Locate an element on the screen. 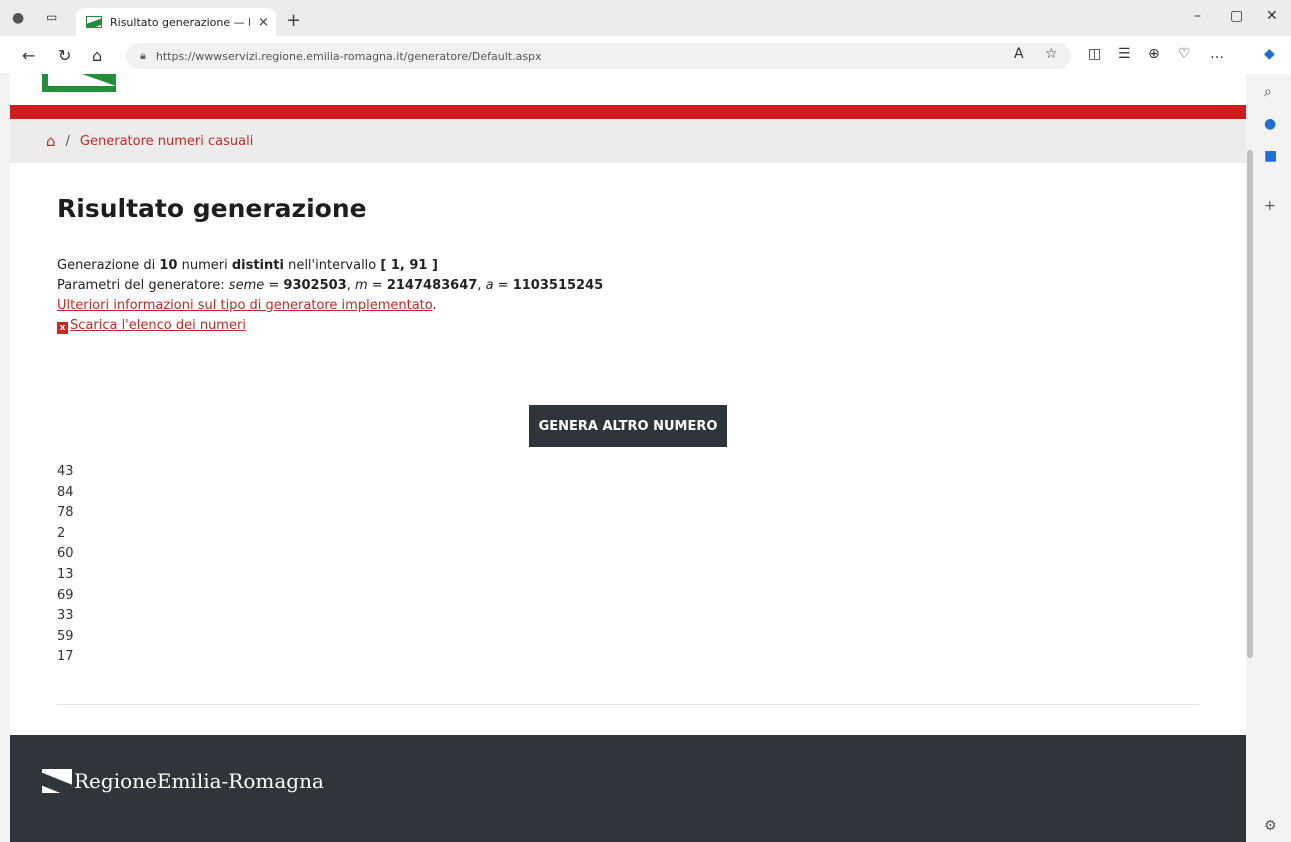 Image resolution: width=1291 pixels, height=842 pixels. a-value: 1103515245 is located at coordinates (558, 285).